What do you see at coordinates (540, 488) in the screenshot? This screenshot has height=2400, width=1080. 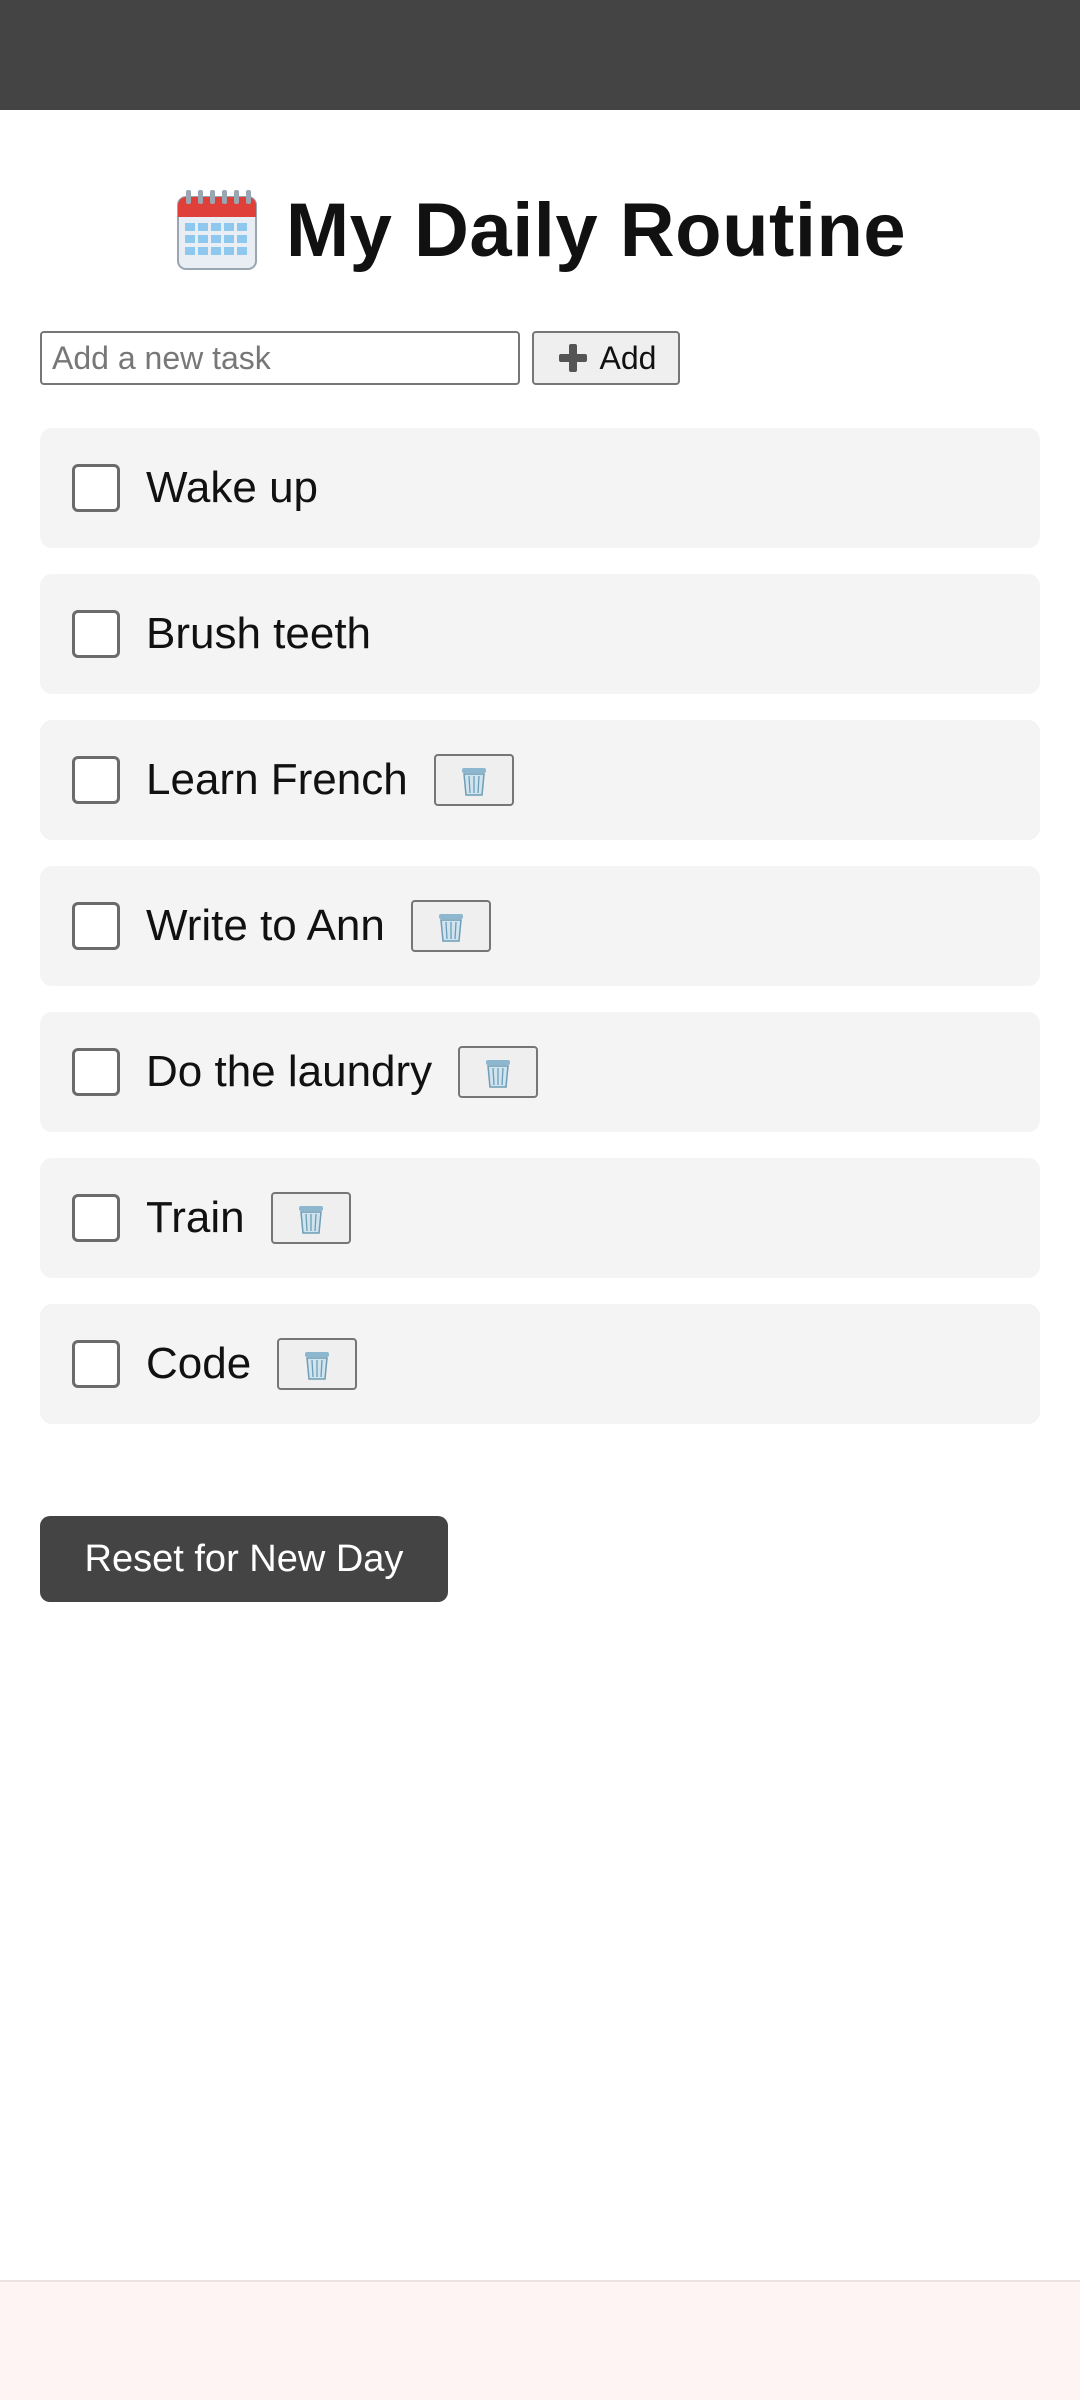 I see `task-item: Wake up` at bounding box center [540, 488].